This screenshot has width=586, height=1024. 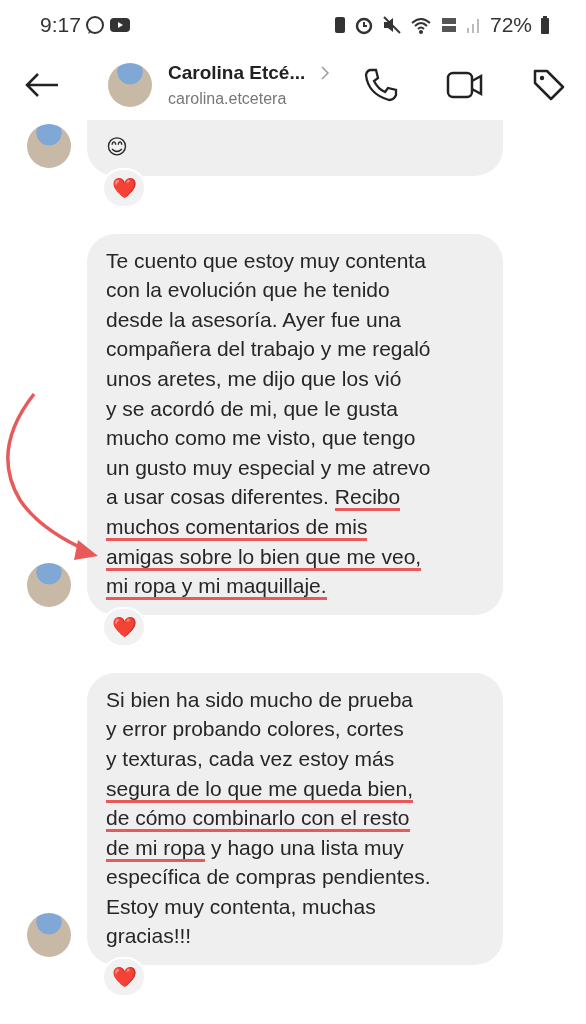 What do you see at coordinates (325, 73) in the screenshot?
I see `chevron-right-icon` at bounding box center [325, 73].